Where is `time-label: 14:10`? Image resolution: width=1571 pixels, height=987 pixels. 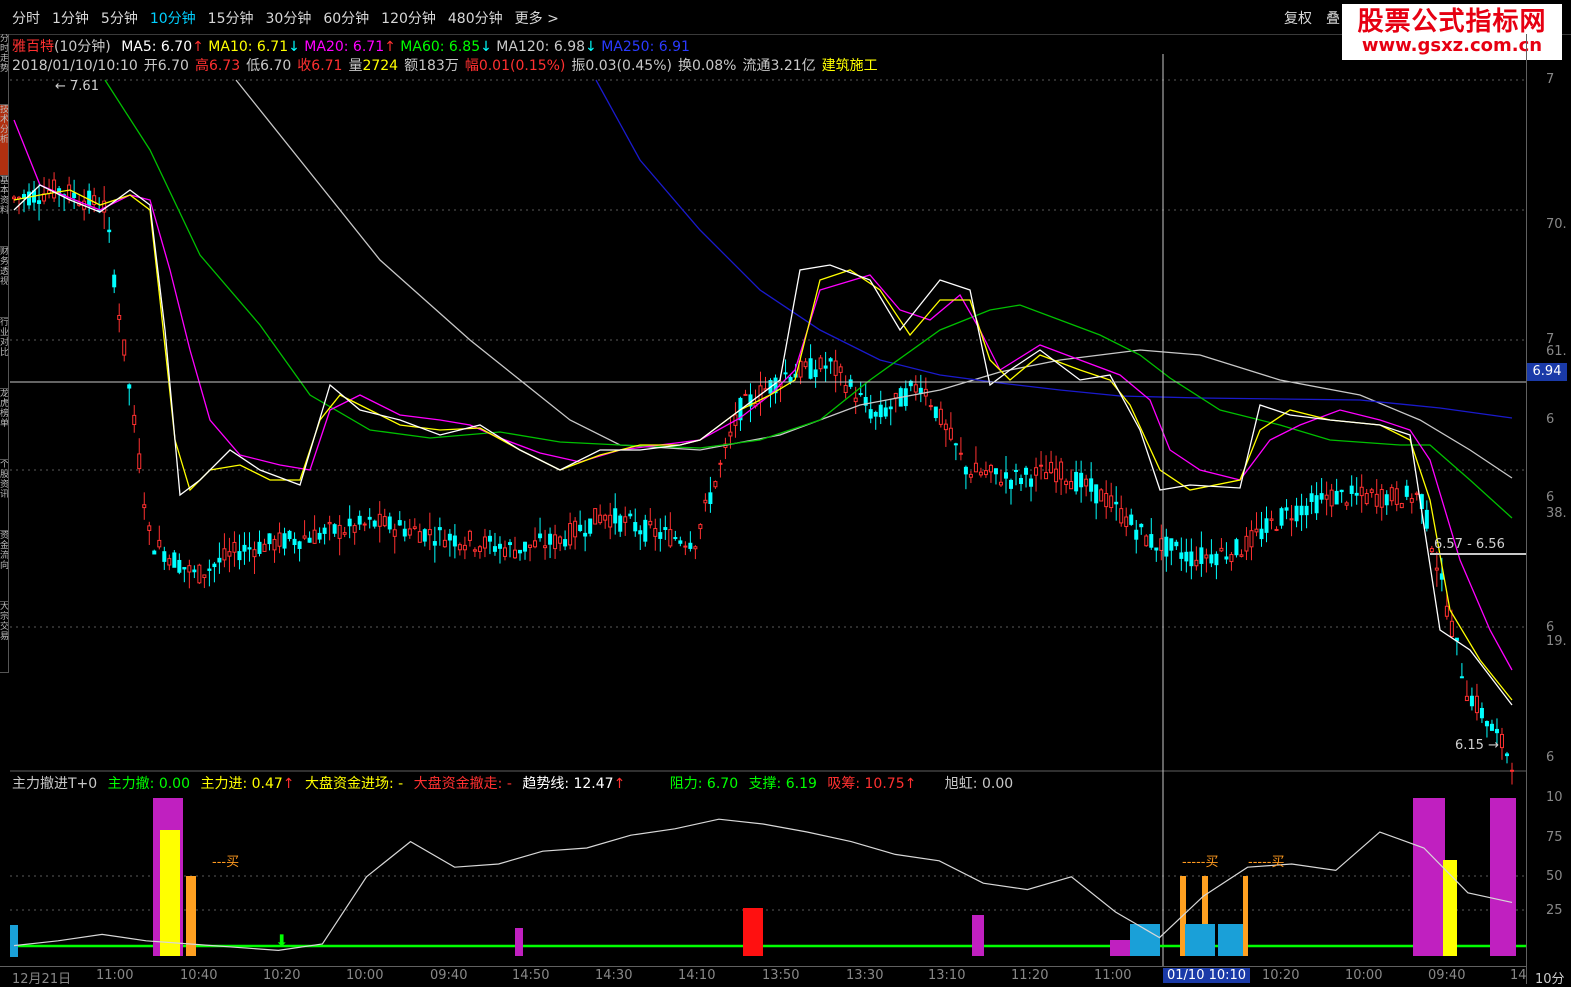
time-label: 14:10 is located at coordinates (697, 975).